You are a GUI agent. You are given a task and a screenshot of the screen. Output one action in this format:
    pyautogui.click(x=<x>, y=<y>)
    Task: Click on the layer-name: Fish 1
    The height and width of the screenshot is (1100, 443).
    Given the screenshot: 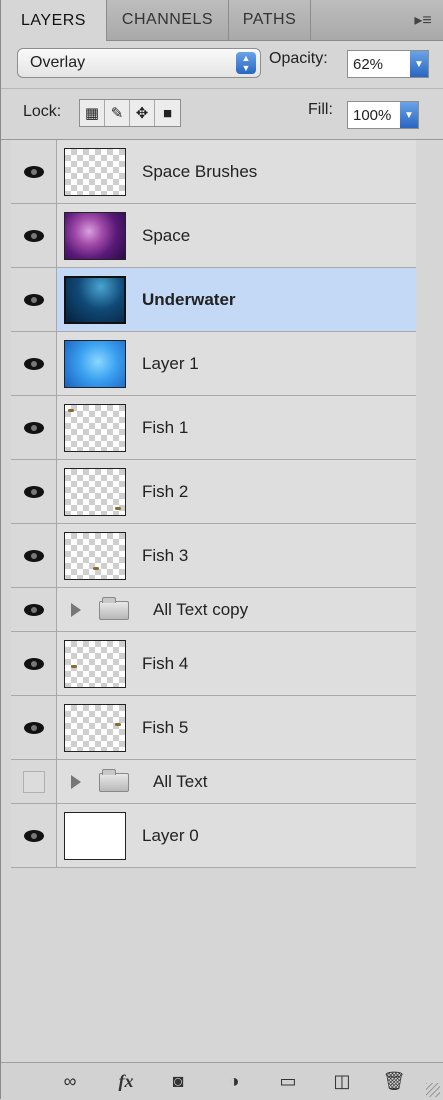 What is the action you would take?
    pyautogui.click(x=165, y=427)
    